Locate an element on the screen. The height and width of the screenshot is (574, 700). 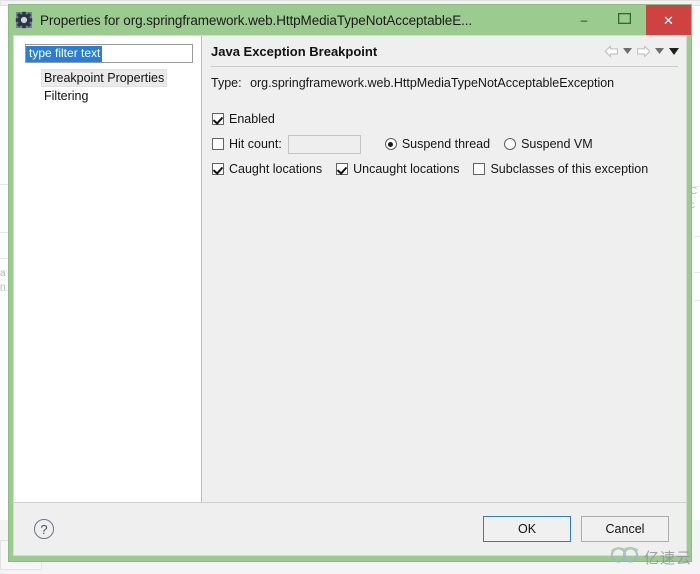
type-label: Type: is located at coordinates (226, 83).